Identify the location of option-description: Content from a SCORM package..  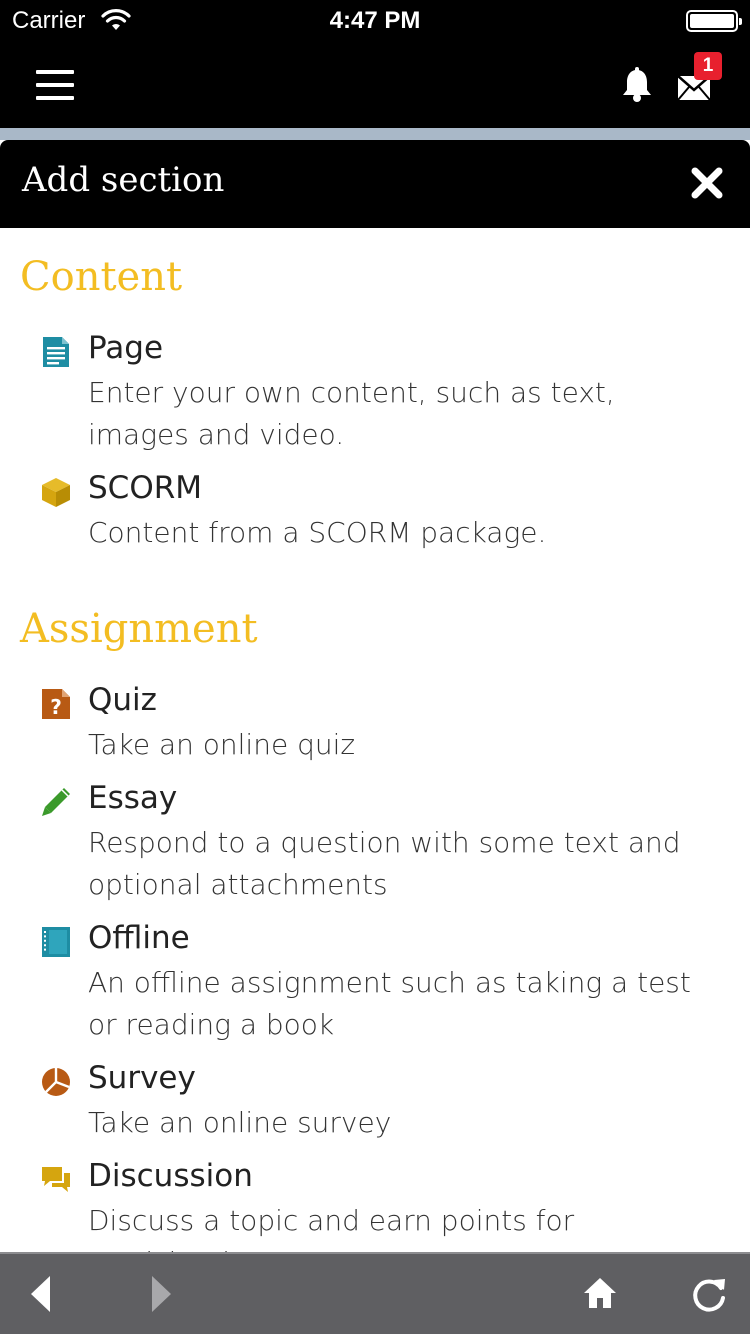
(317, 532).